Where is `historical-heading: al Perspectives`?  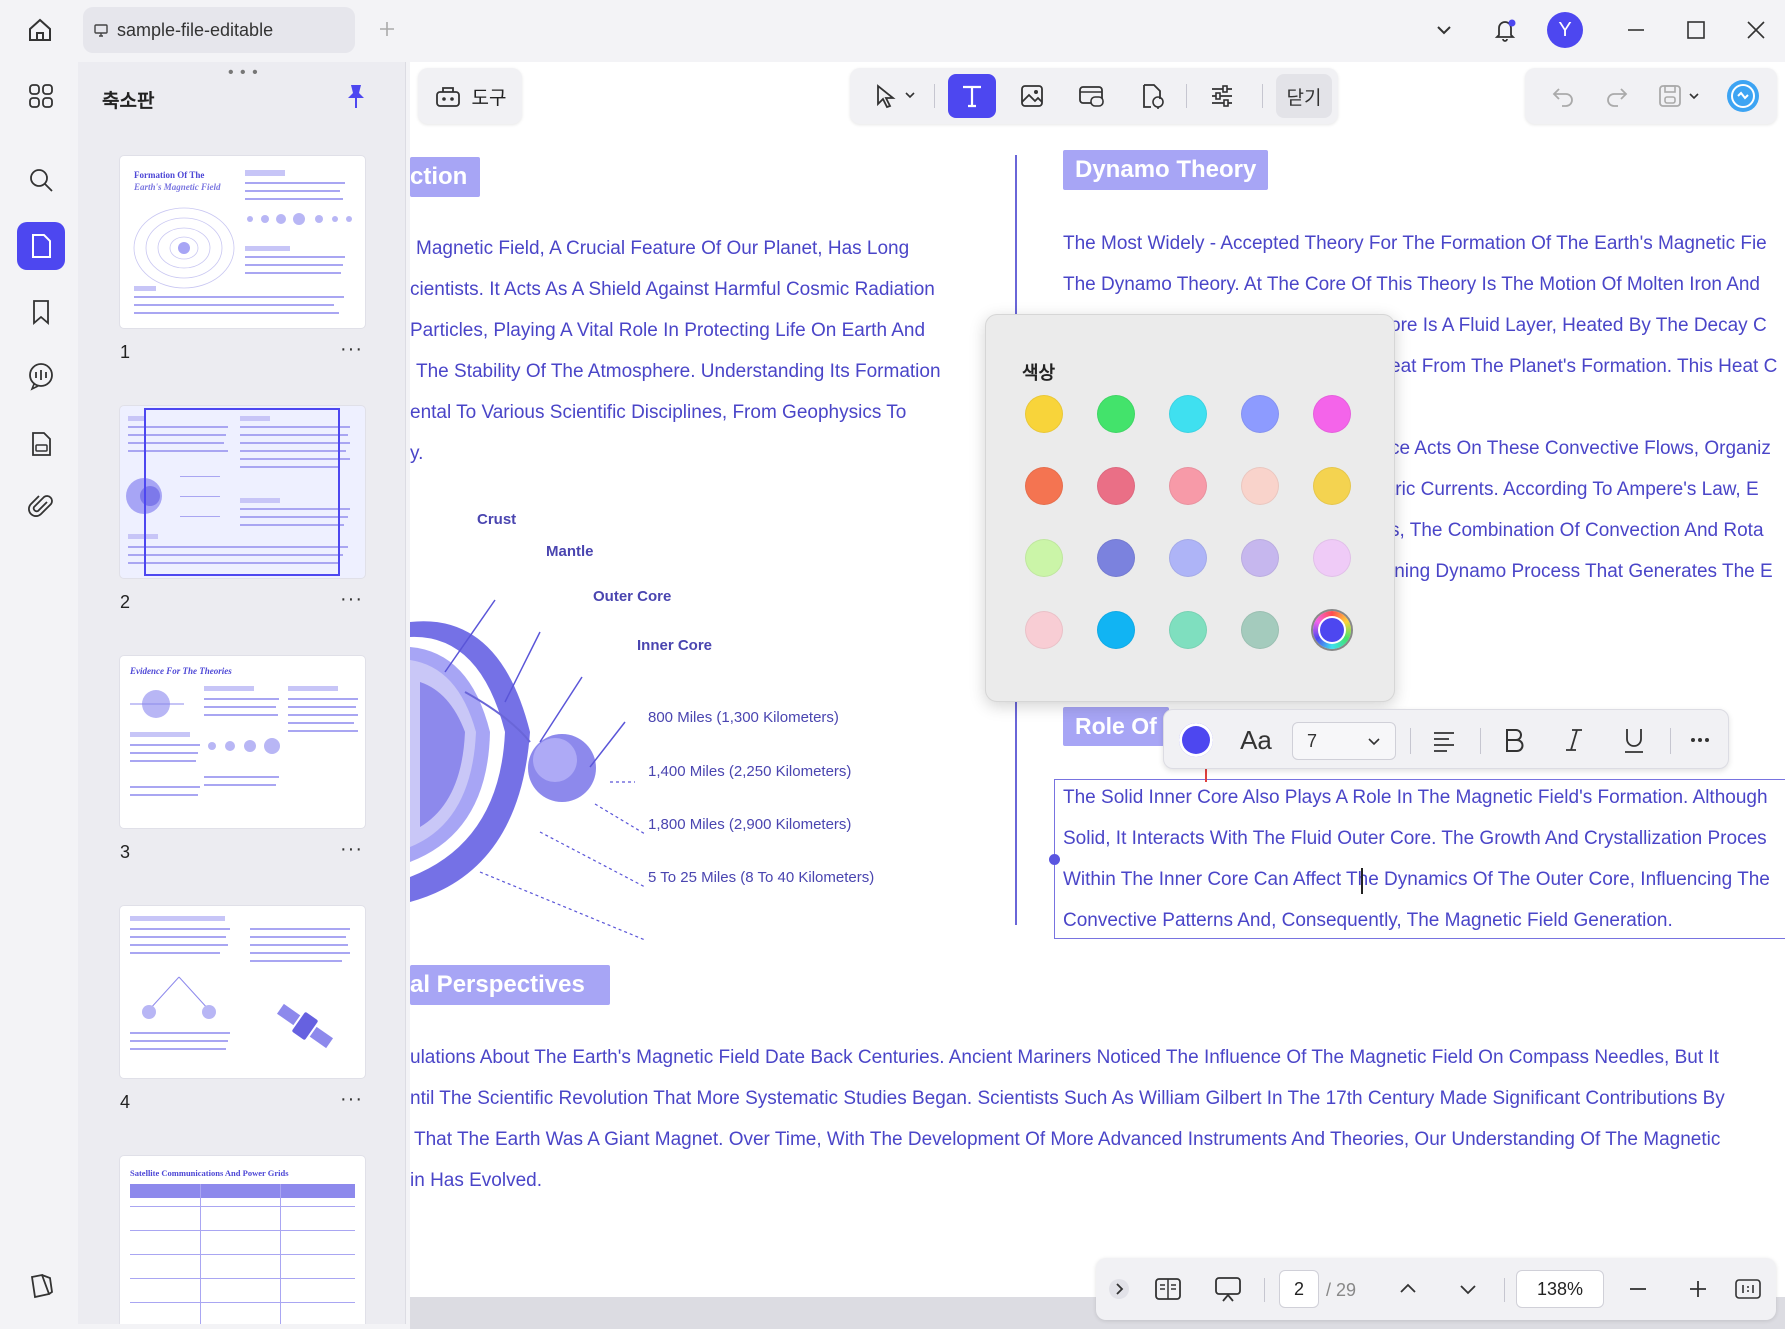
historical-heading: al Perspectives is located at coordinates (510, 985).